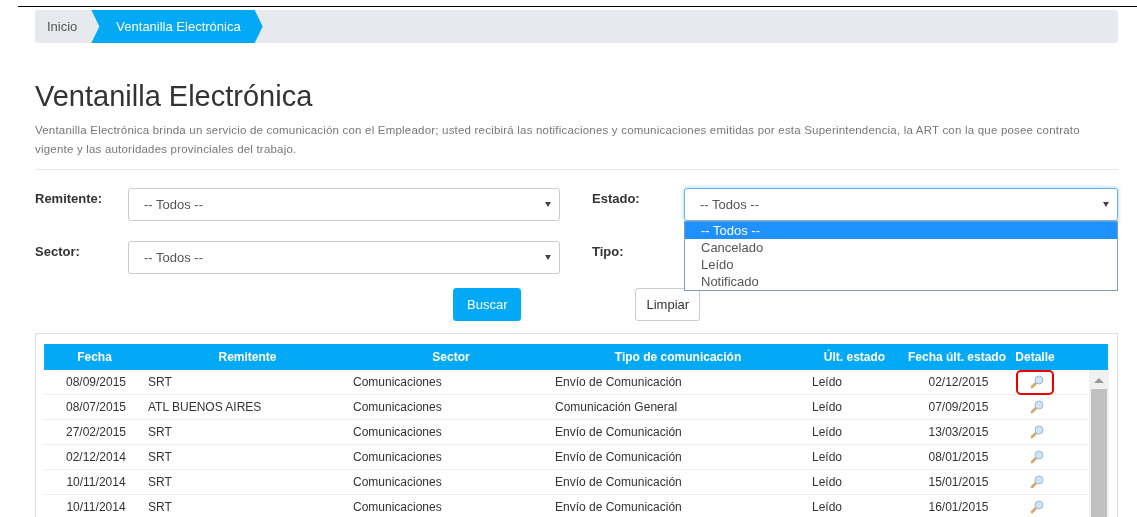 The width and height of the screenshot is (1137, 517). What do you see at coordinates (854, 357) in the screenshot?
I see `column-header: Últ. estado` at bounding box center [854, 357].